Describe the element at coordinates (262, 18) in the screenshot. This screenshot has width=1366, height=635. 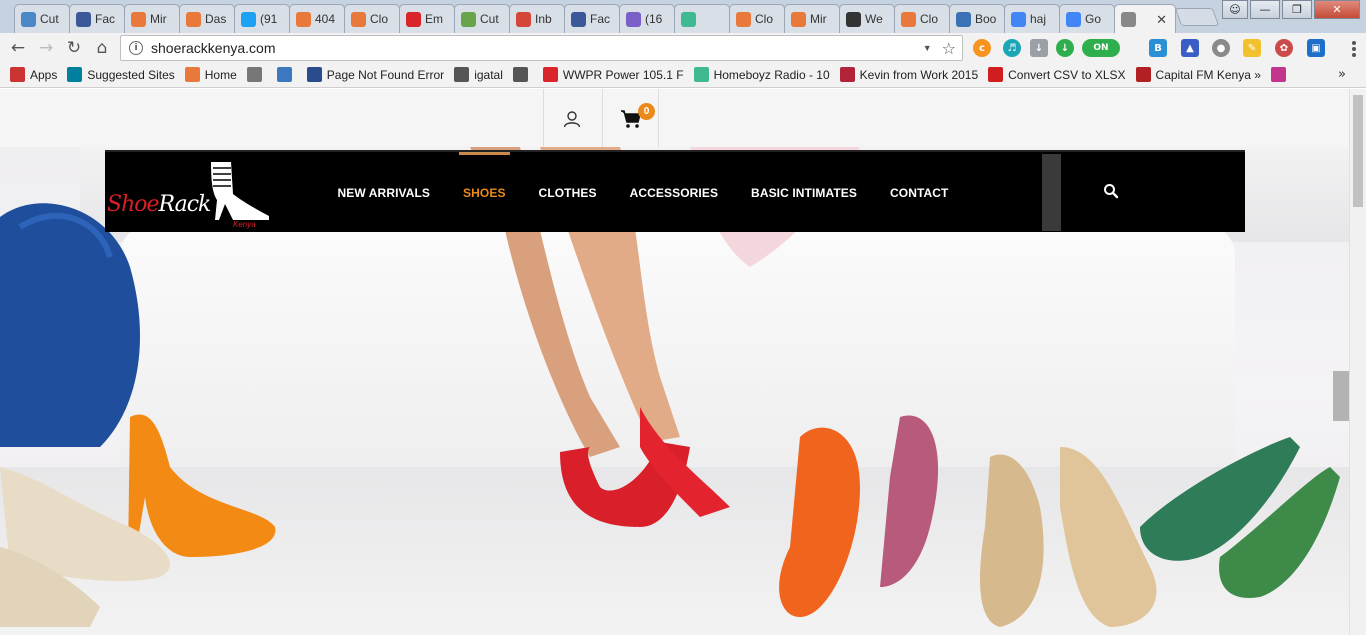
I see `browser-tab: (91` at that location.